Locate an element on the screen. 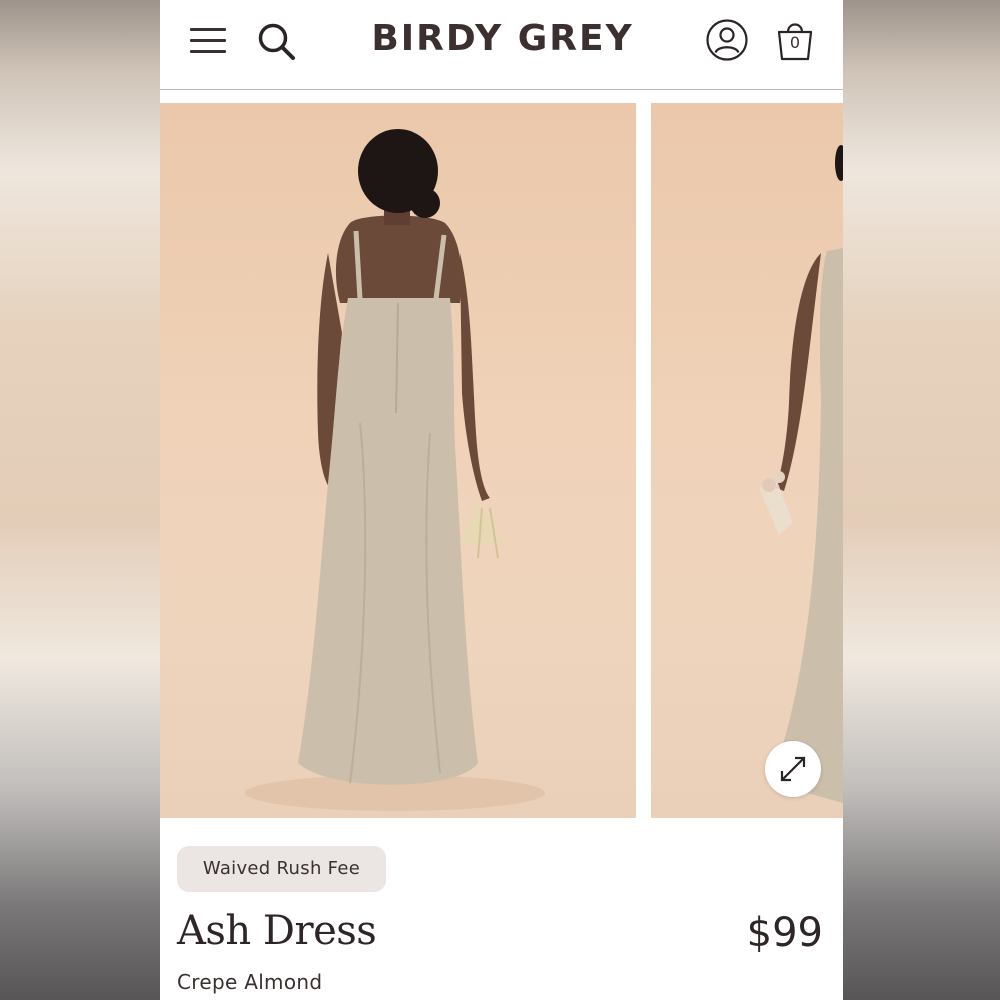  account-icon is located at coordinates (727, 40).